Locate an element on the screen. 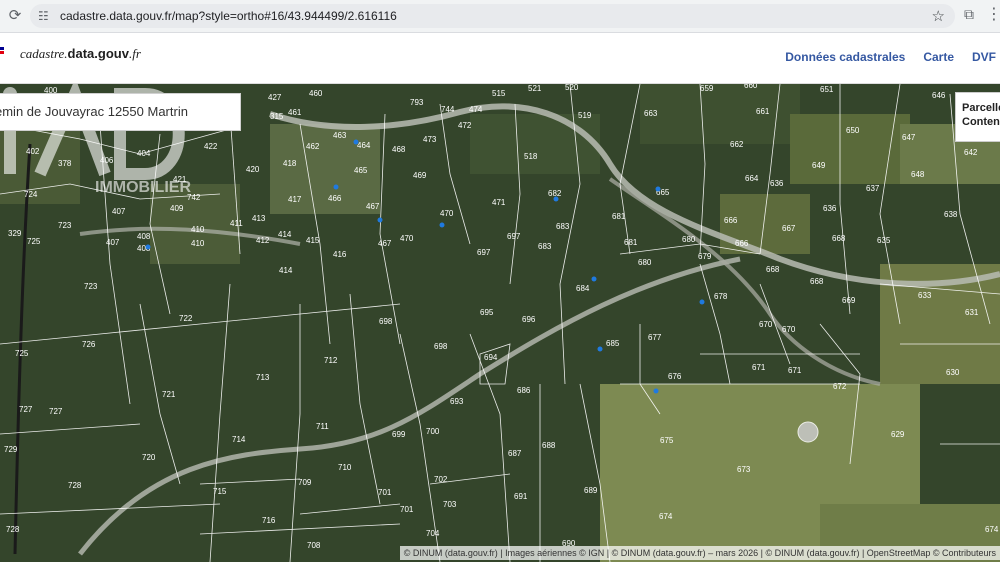  parcel-label: 636 is located at coordinates (777, 183).